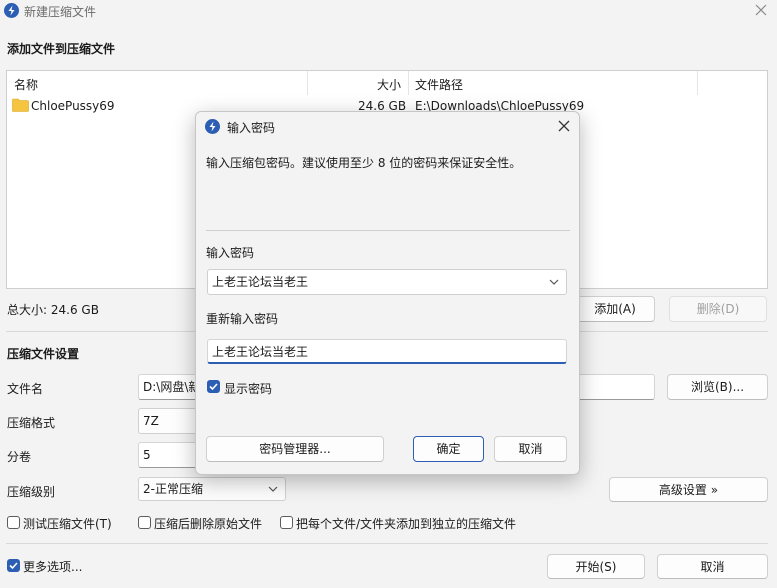 The width and height of the screenshot is (777, 588). I want to click on split-label: 分卷, so click(19, 457).